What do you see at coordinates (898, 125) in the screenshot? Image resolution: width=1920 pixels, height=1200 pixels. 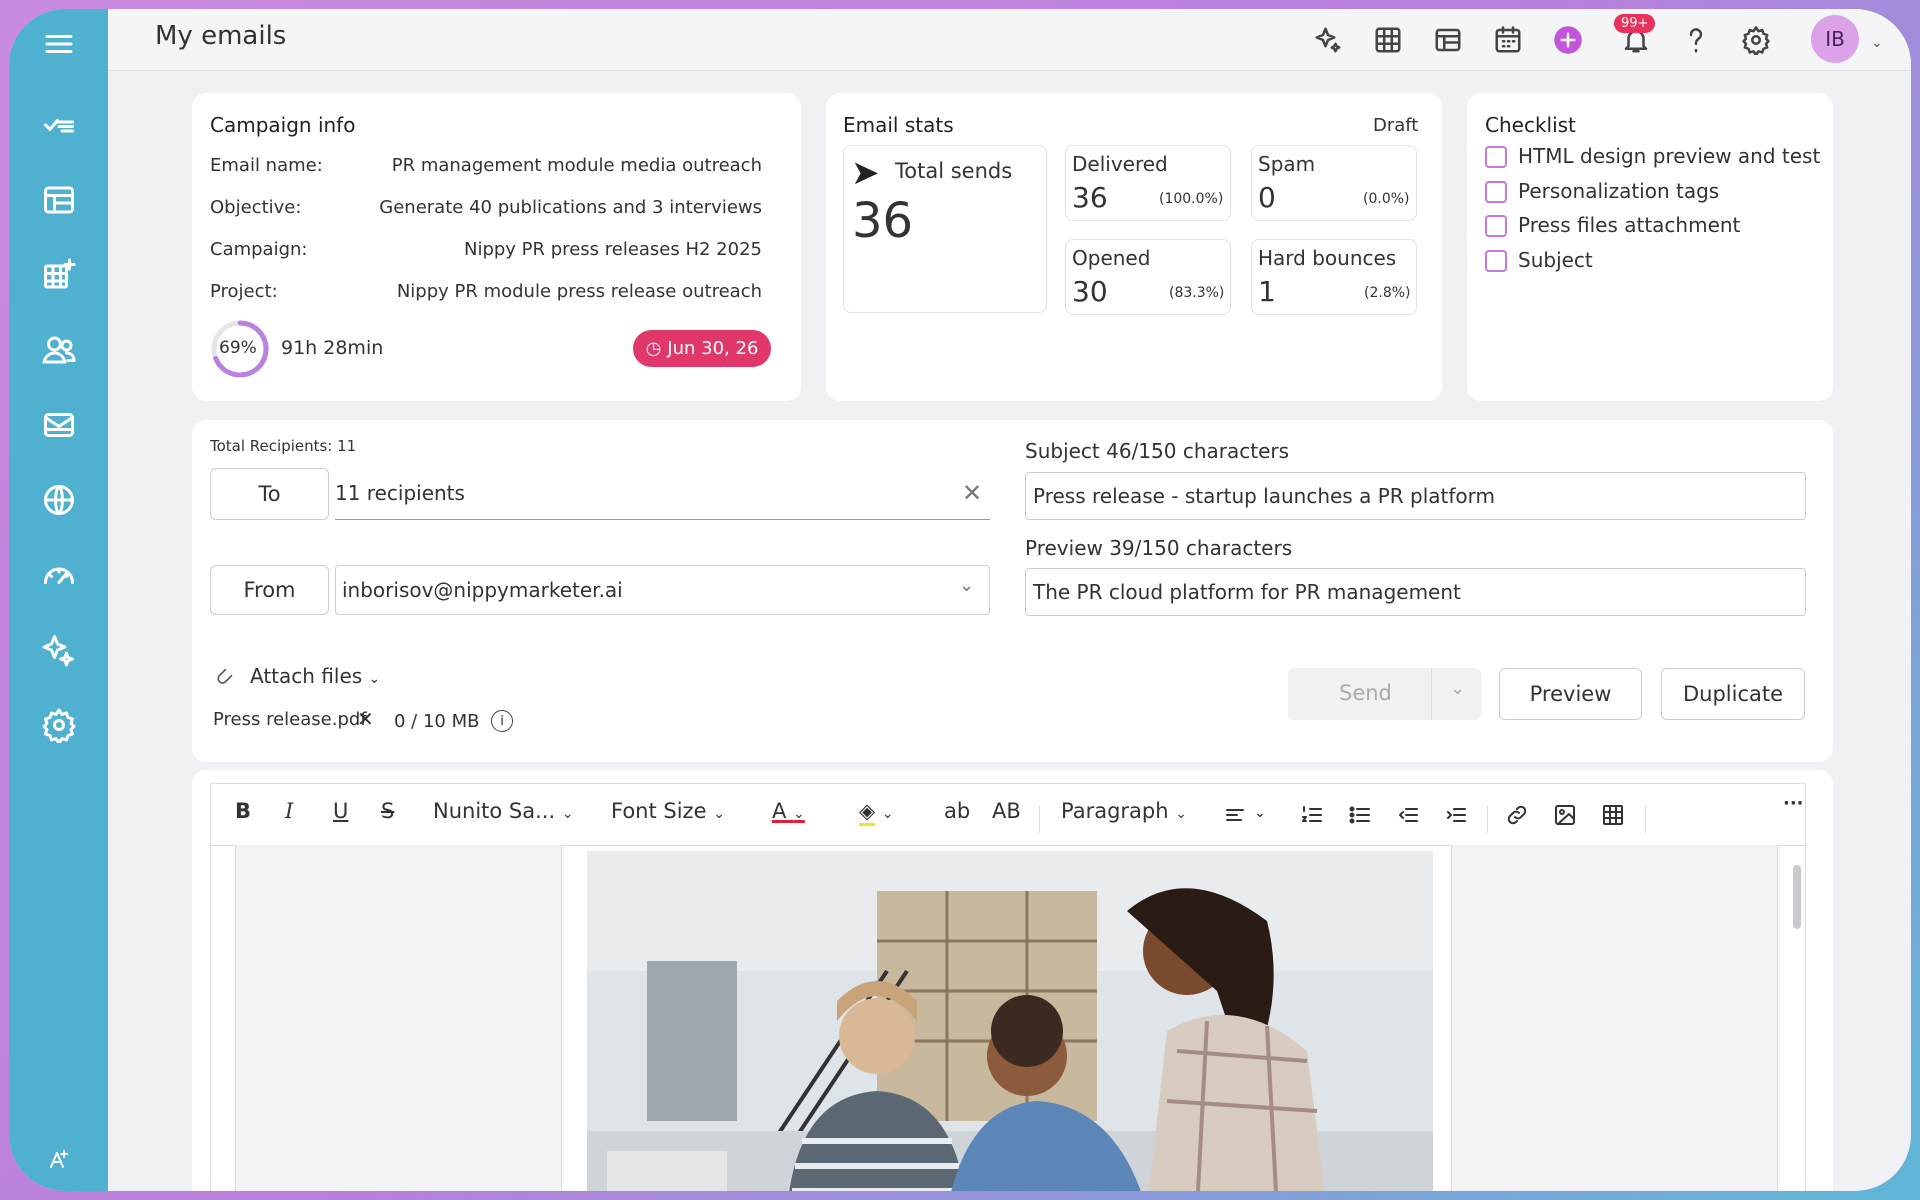 I see `email-stats-title: Email stats` at bounding box center [898, 125].